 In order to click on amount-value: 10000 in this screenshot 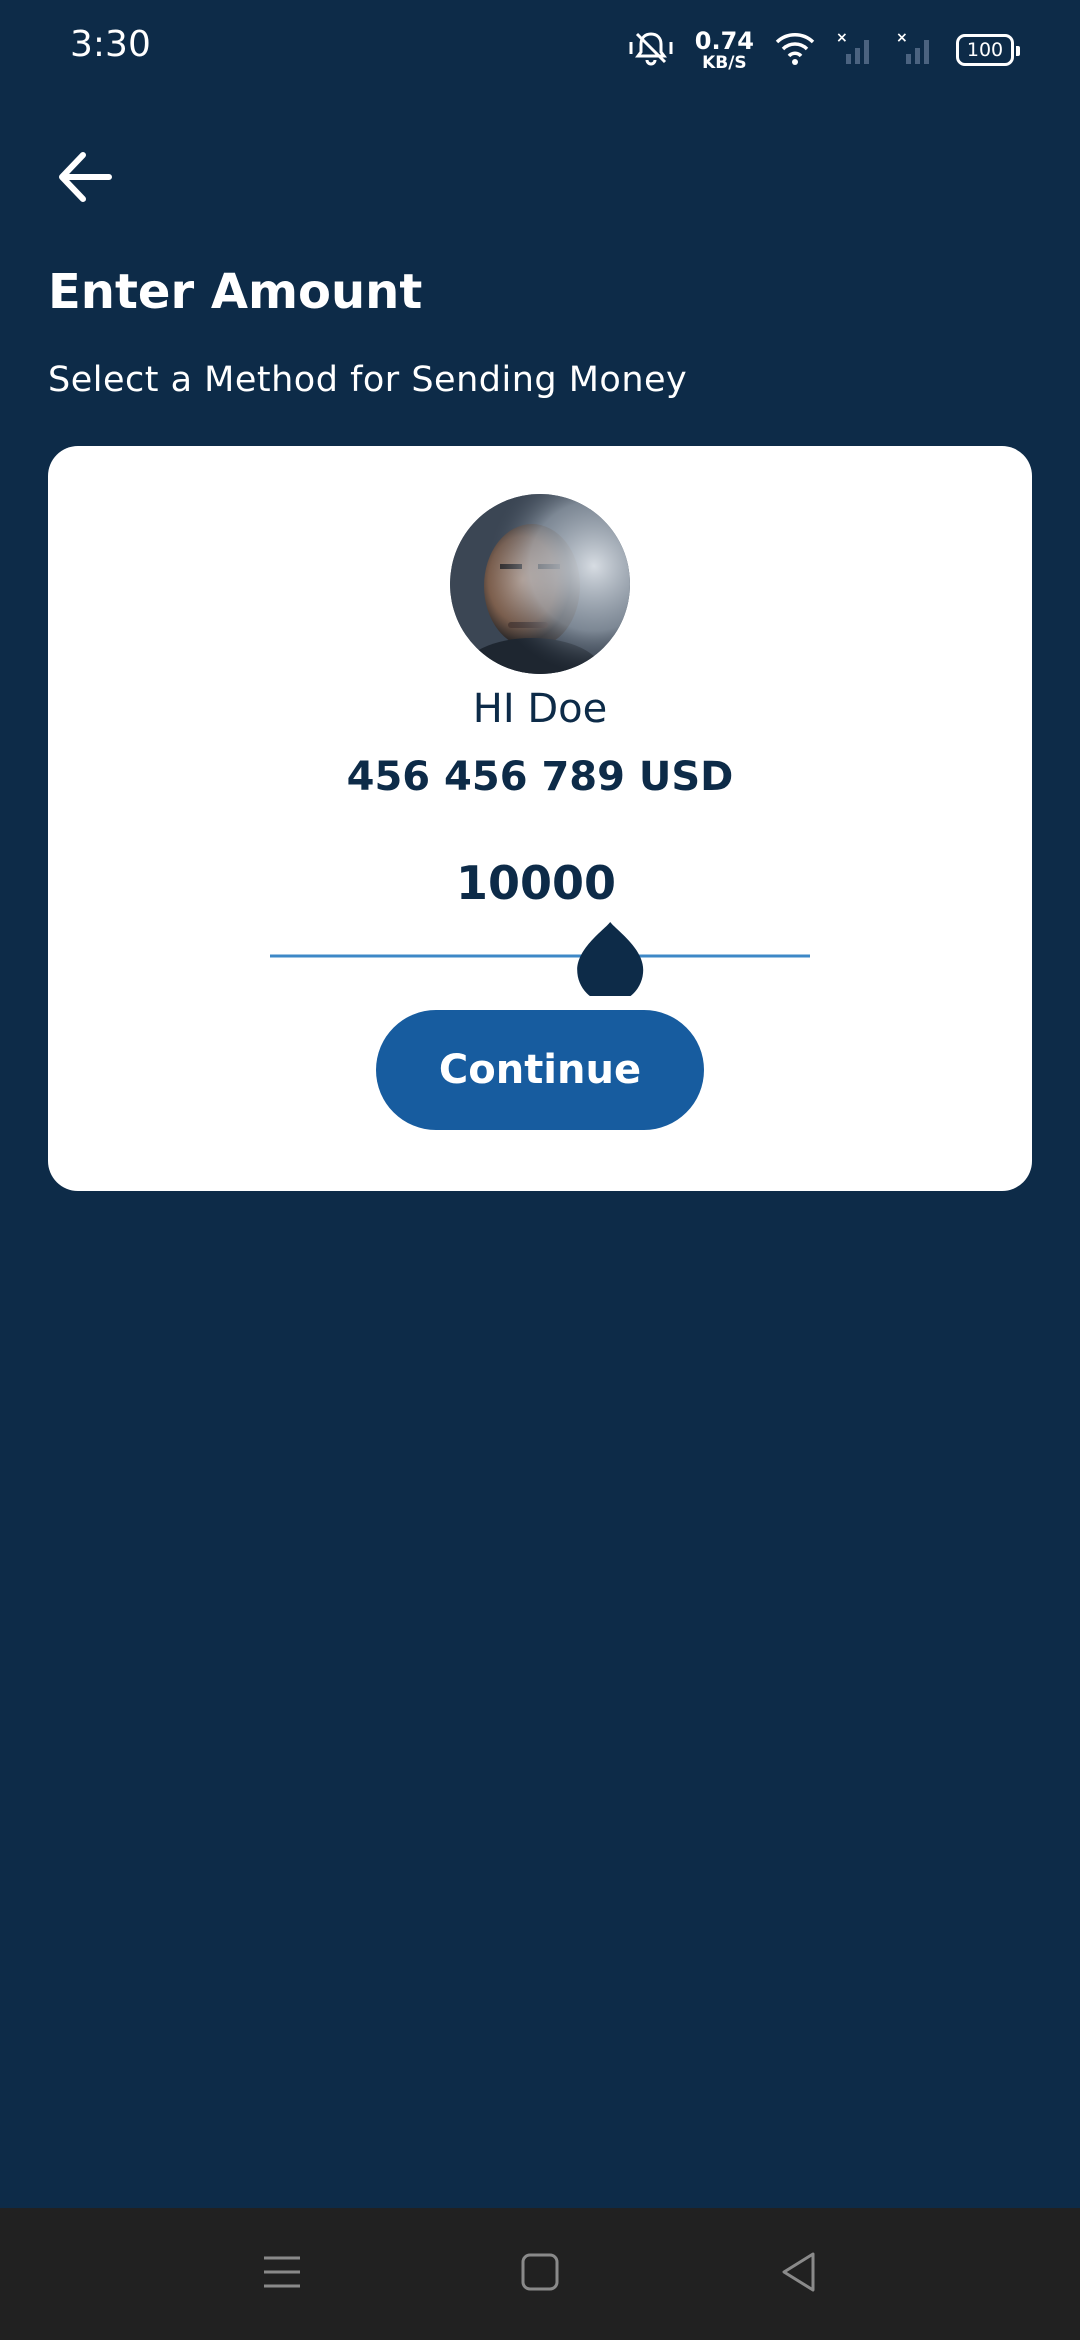, I will do `click(536, 883)`.